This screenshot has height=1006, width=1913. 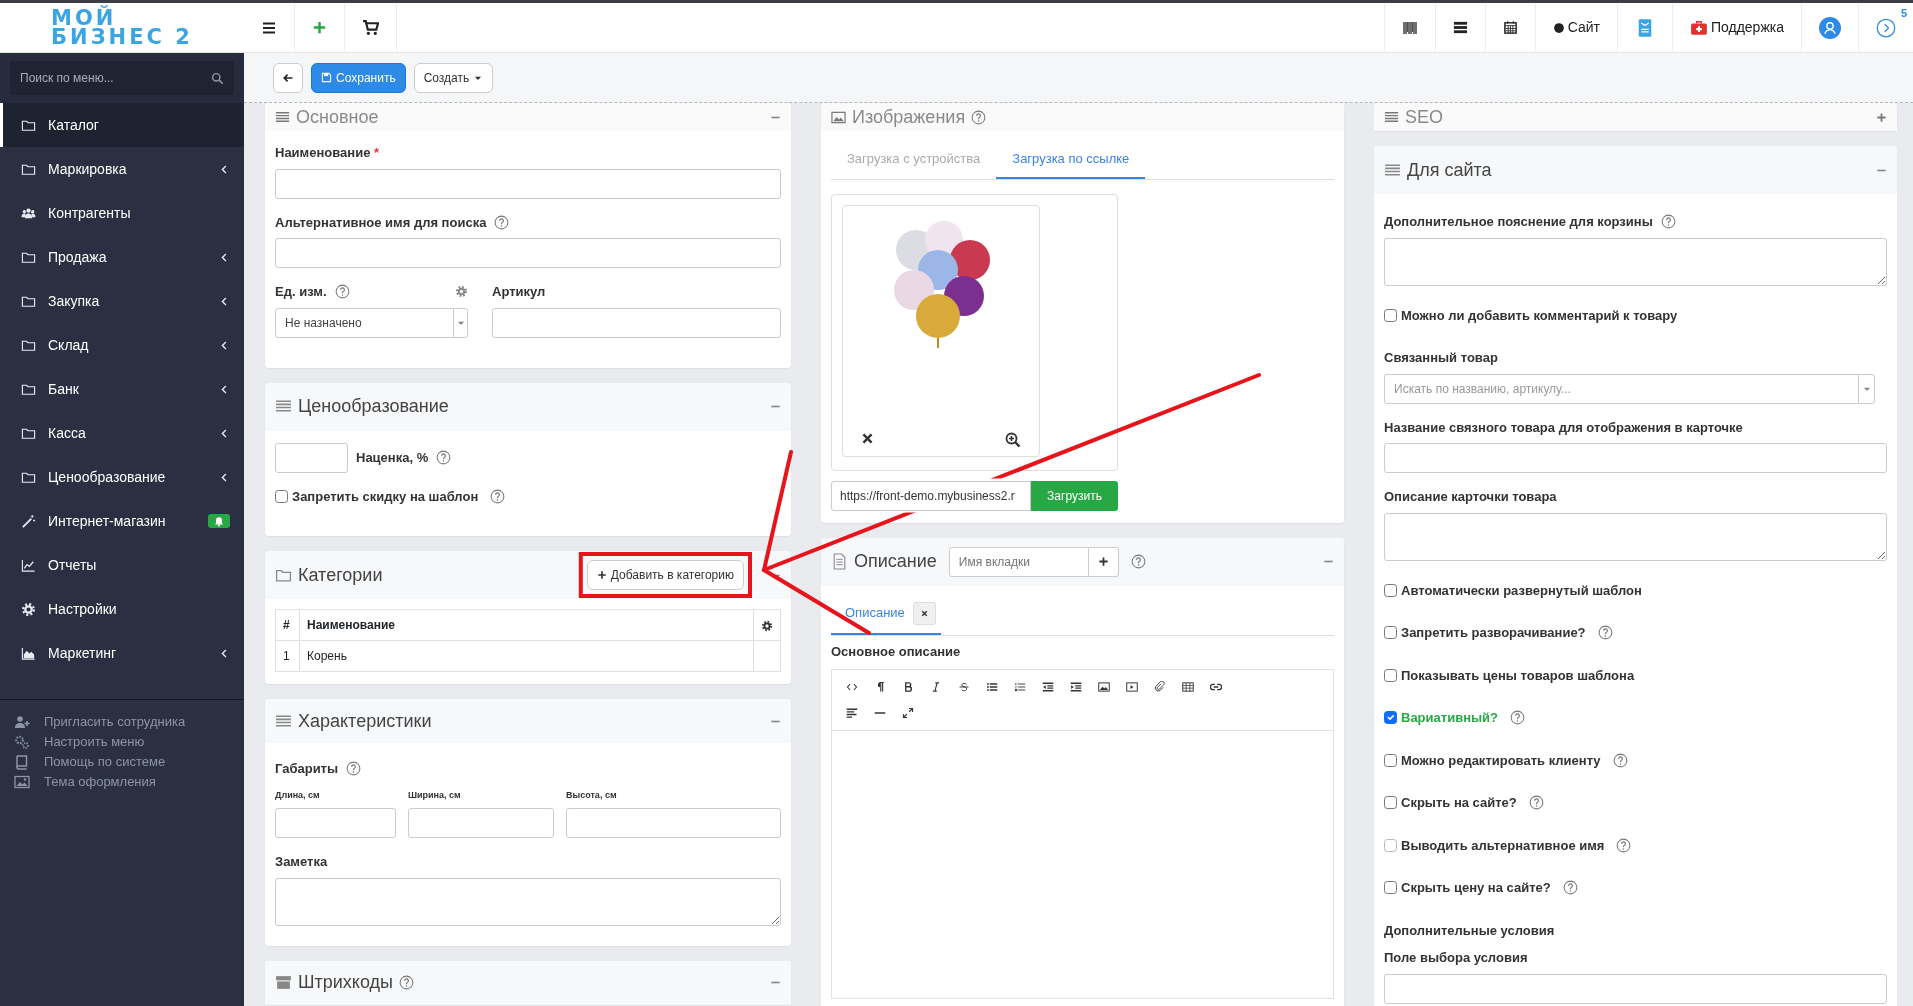 What do you see at coordinates (122, 521) in the screenshot?
I see `sidebar-item: Интернет-магазин` at bounding box center [122, 521].